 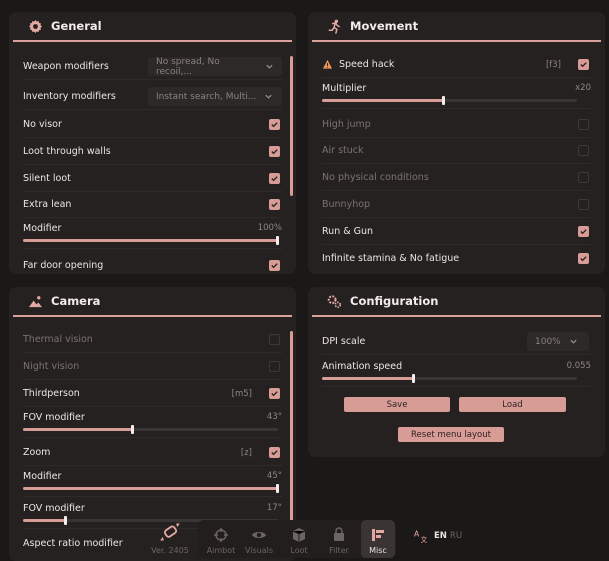 What do you see at coordinates (152, 263) in the screenshot?
I see `far-door-row: Far door opening` at bounding box center [152, 263].